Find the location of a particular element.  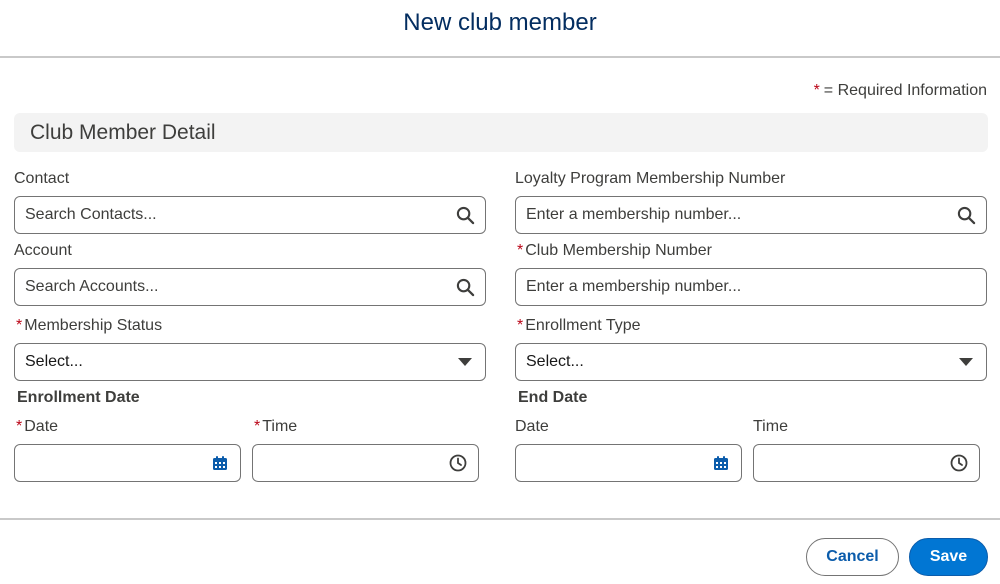

end-time-input is located at coordinates (866, 463).